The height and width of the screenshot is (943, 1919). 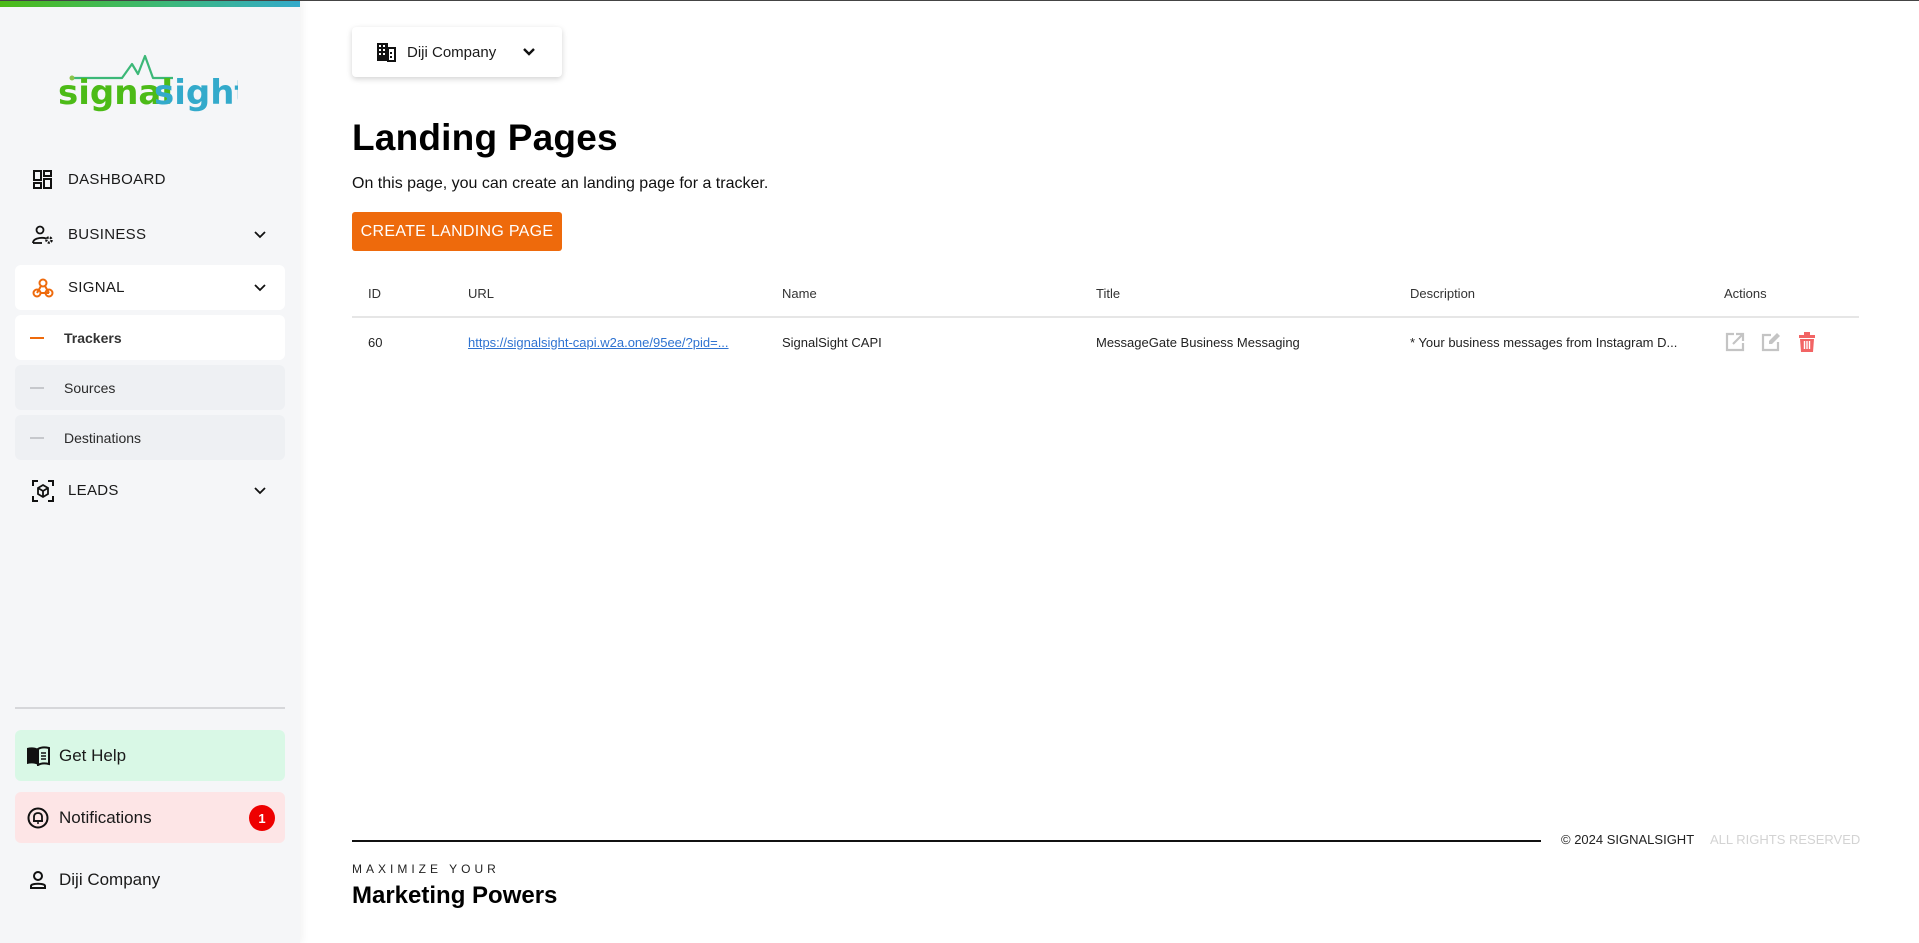 What do you see at coordinates (150, 490) in the screenshot?
I see `sidebar-item-leads: LEADS` at bounding box center [150, 490].